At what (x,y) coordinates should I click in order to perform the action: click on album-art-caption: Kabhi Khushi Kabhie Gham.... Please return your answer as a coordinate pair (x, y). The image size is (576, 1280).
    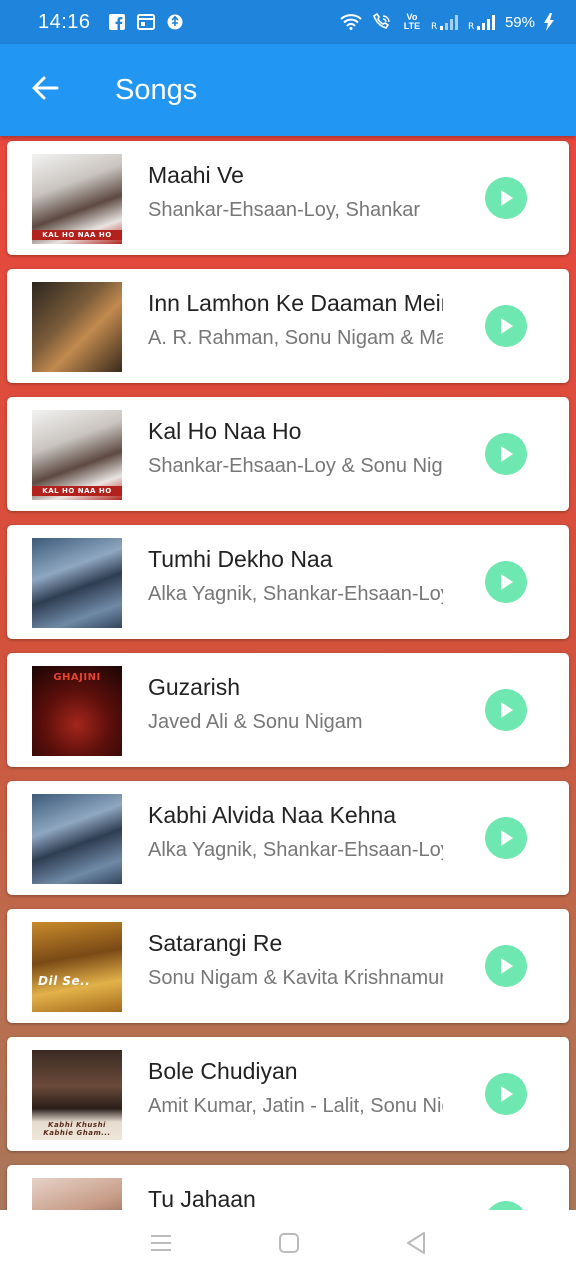
    Looking at the image, I should click on (77, 1129).